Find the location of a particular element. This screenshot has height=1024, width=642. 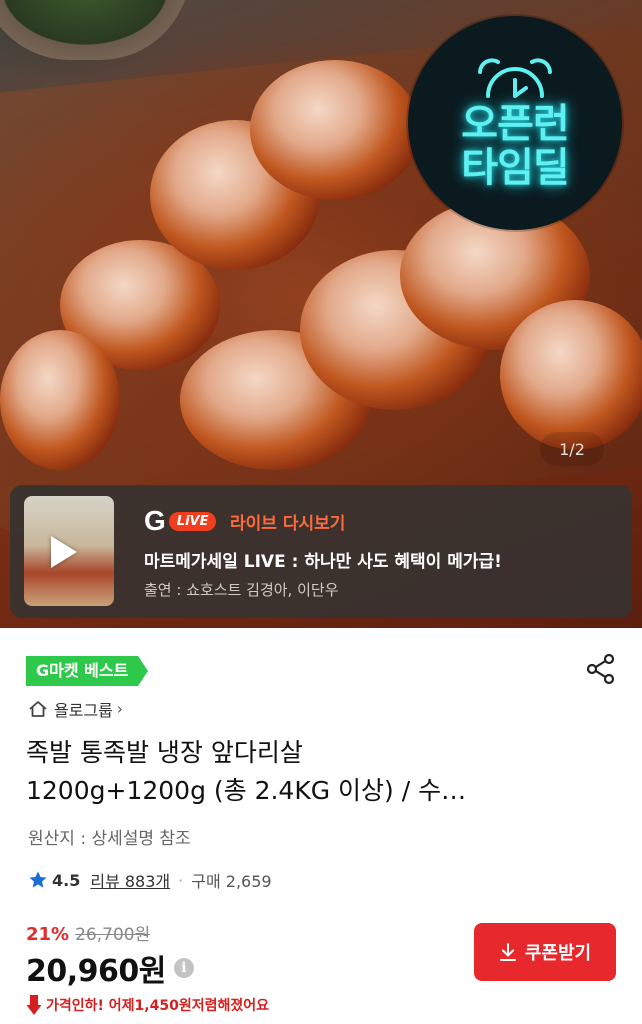

price-row: 20,960원 i is located at coordinates (110, 968).